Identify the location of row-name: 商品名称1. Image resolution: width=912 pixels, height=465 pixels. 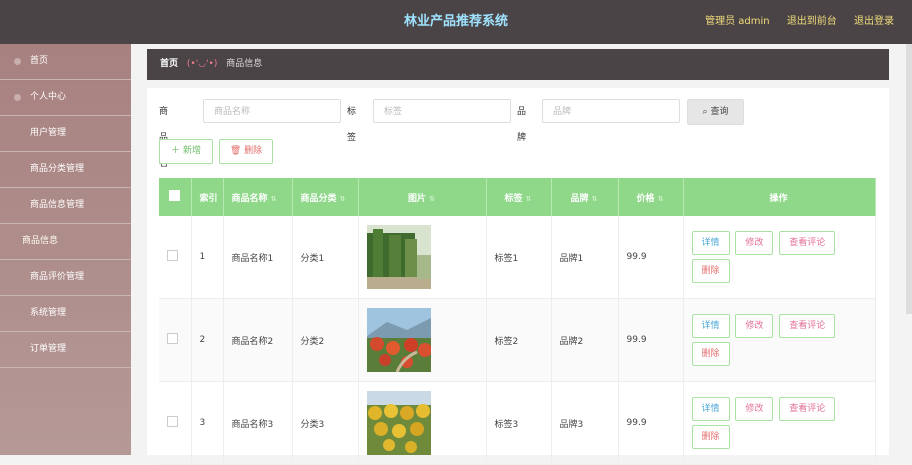
(258, 257).